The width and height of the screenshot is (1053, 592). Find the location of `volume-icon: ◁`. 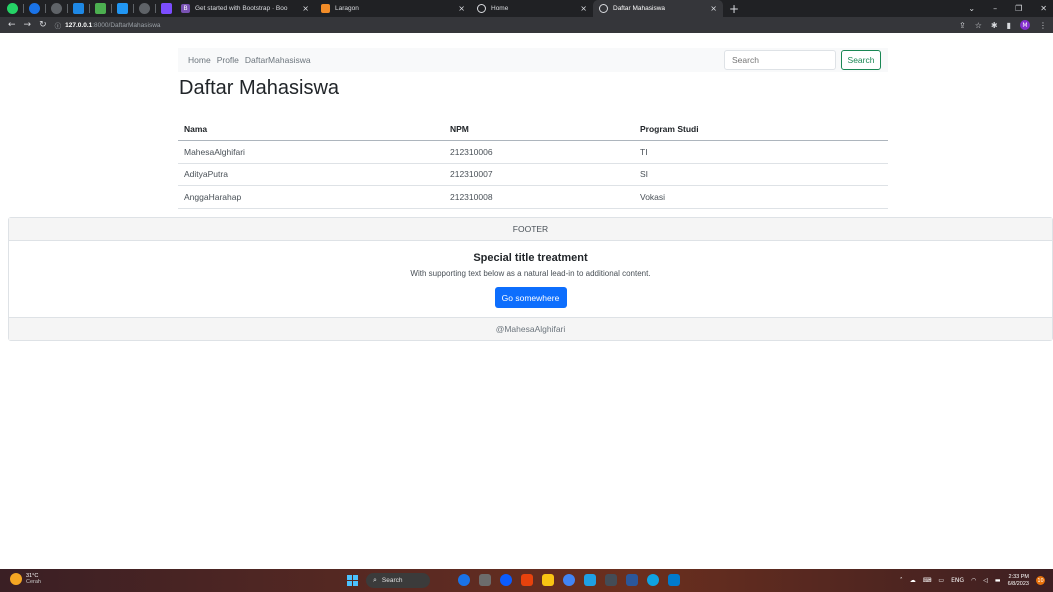

volume-icon: ◁ is located at coordinates (985, 580).